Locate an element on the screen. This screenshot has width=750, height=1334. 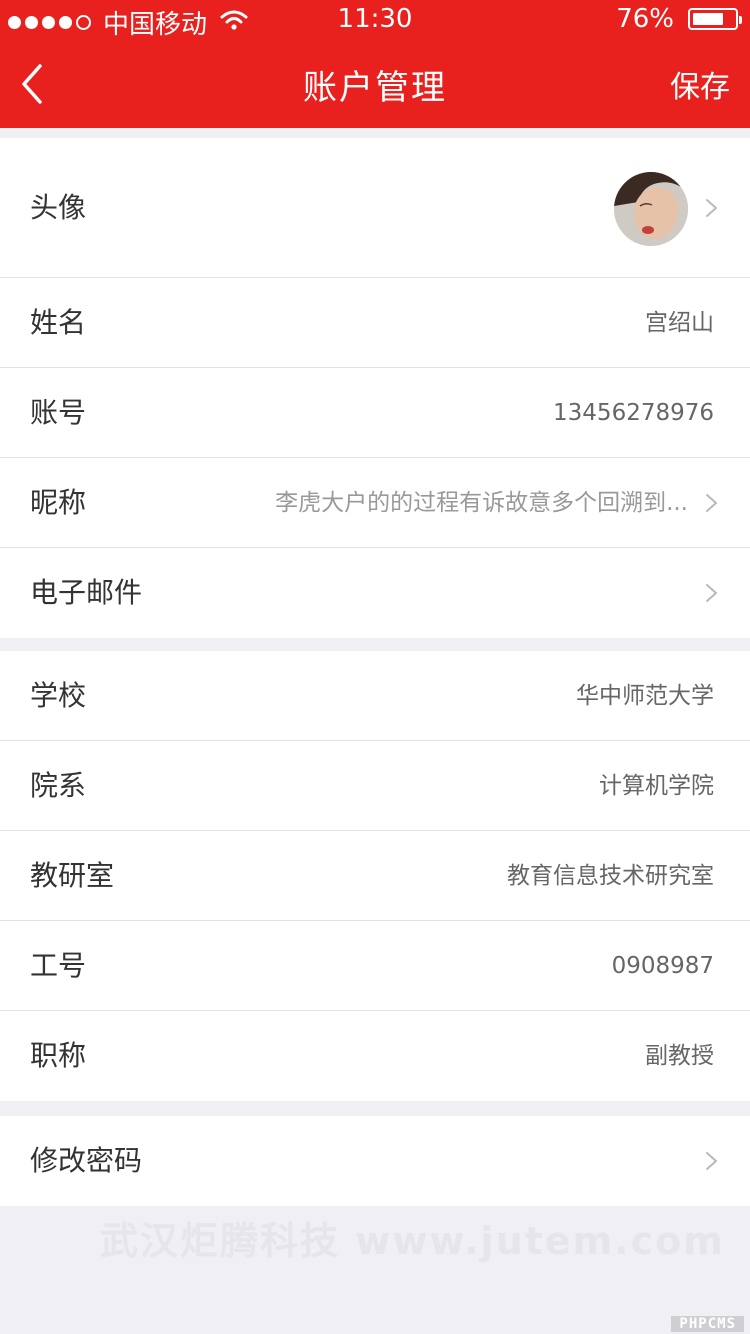
battery-fill is located at coordinates (708, 19).